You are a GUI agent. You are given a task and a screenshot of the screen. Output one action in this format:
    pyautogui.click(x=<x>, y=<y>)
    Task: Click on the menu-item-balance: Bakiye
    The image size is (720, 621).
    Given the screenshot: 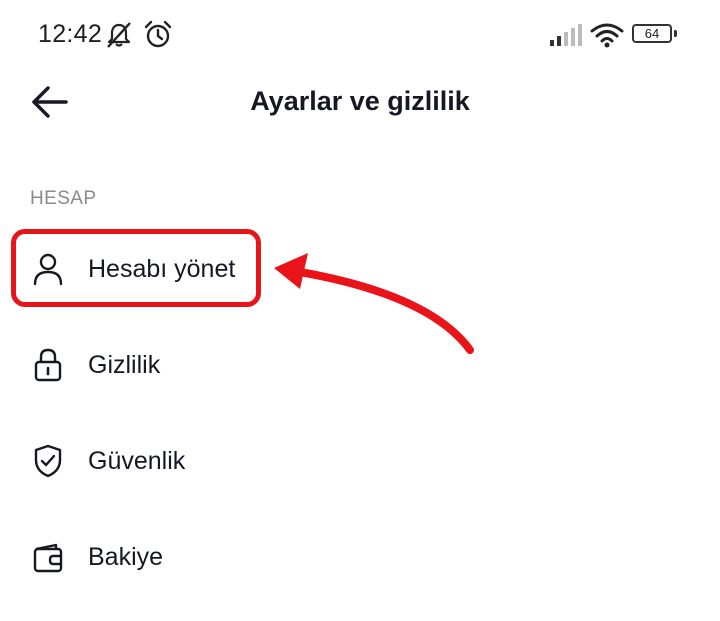 What is the action you would take?
    pyautogui.click(x=360, y=557)
    